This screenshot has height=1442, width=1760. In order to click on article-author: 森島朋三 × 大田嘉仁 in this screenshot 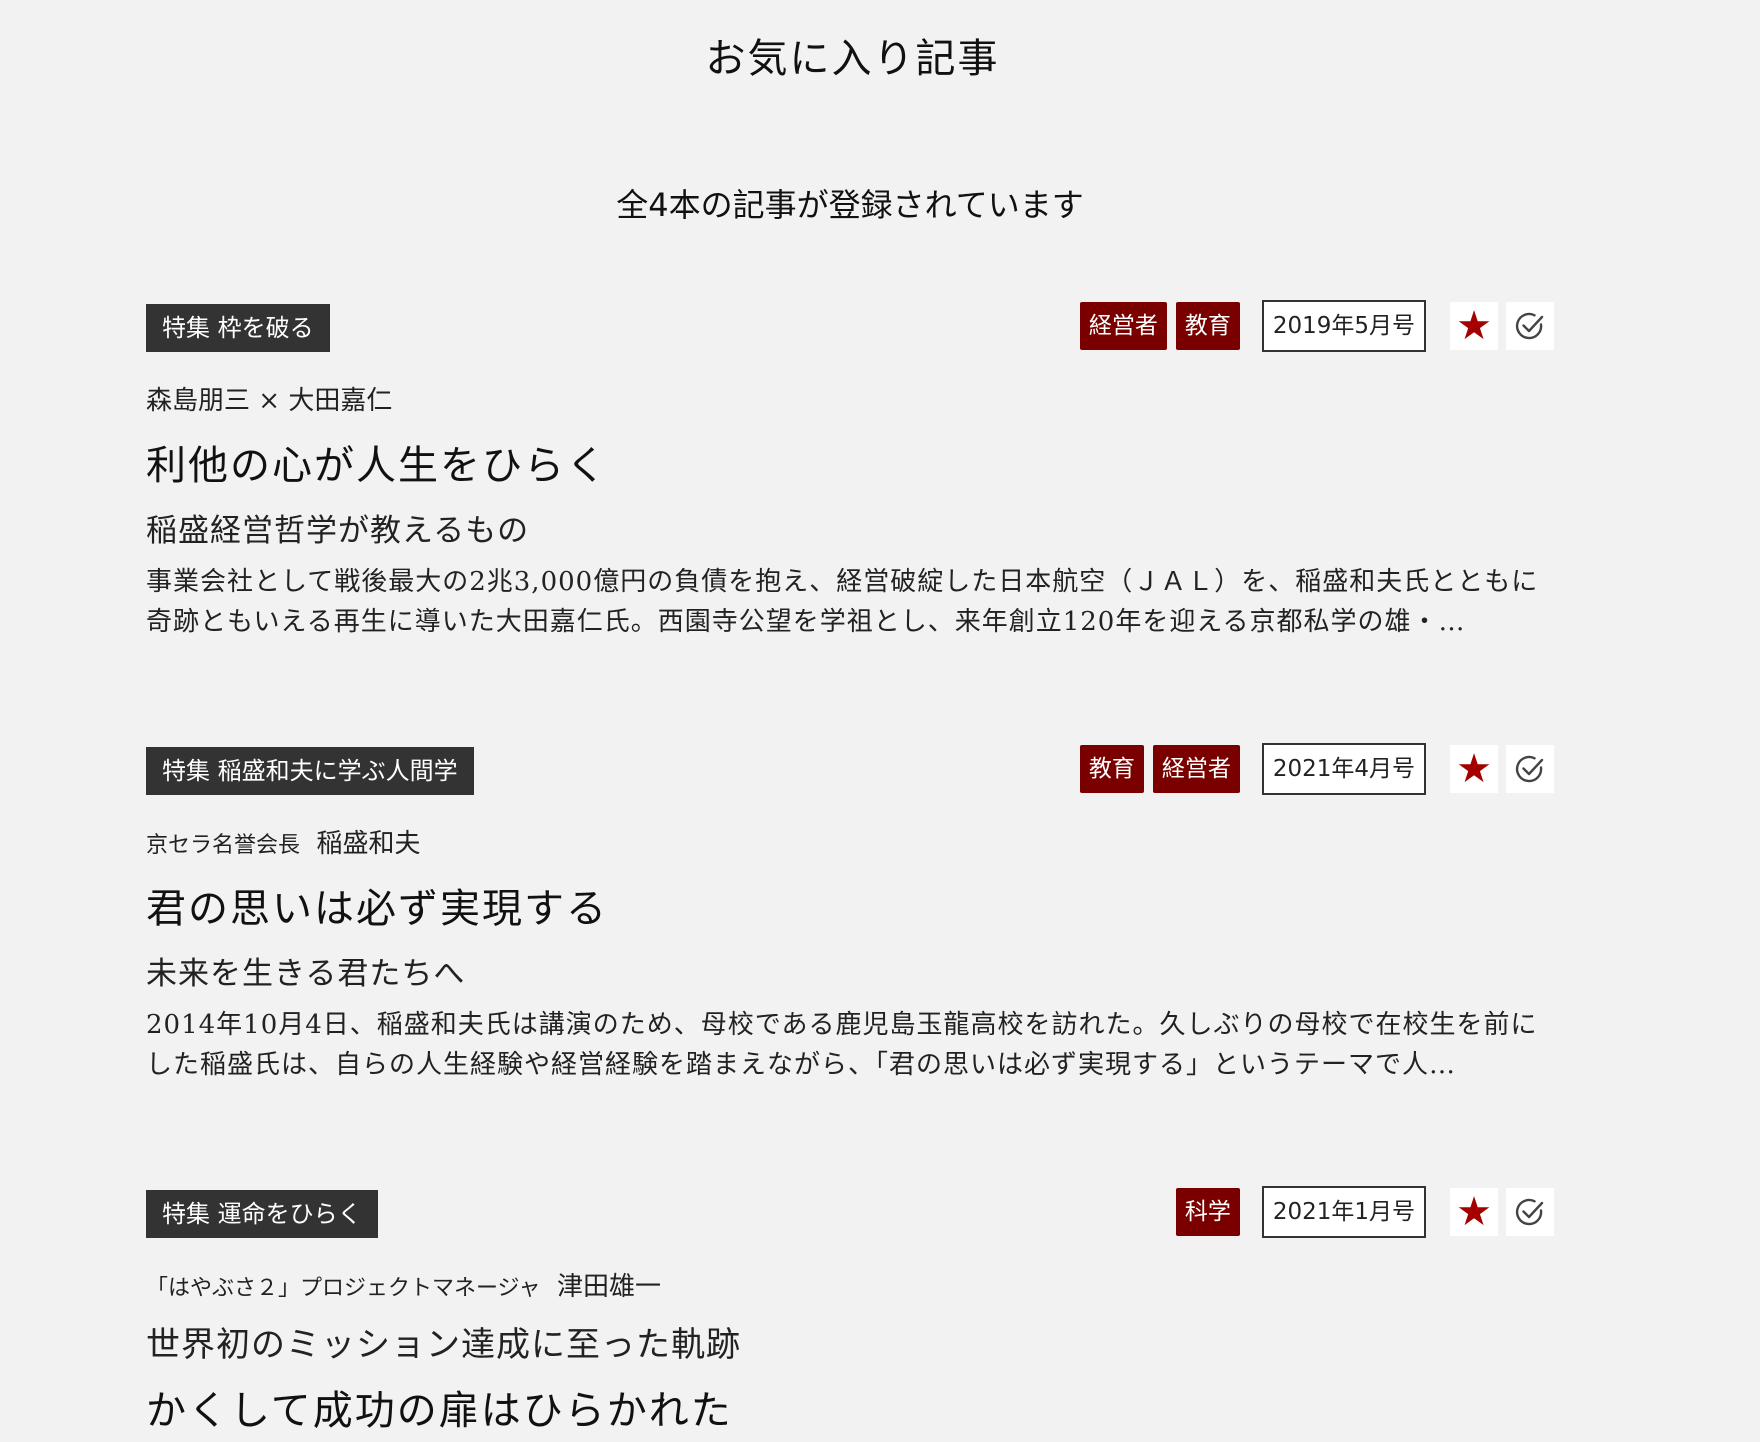, I will do `click(850, 398)`.